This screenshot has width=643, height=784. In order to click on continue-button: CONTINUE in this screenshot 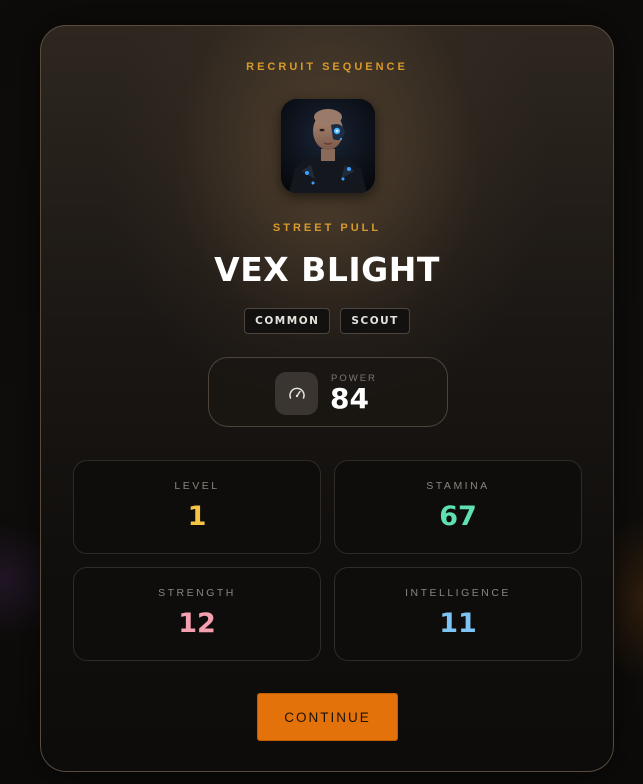, I will do `click(327, 717)`.